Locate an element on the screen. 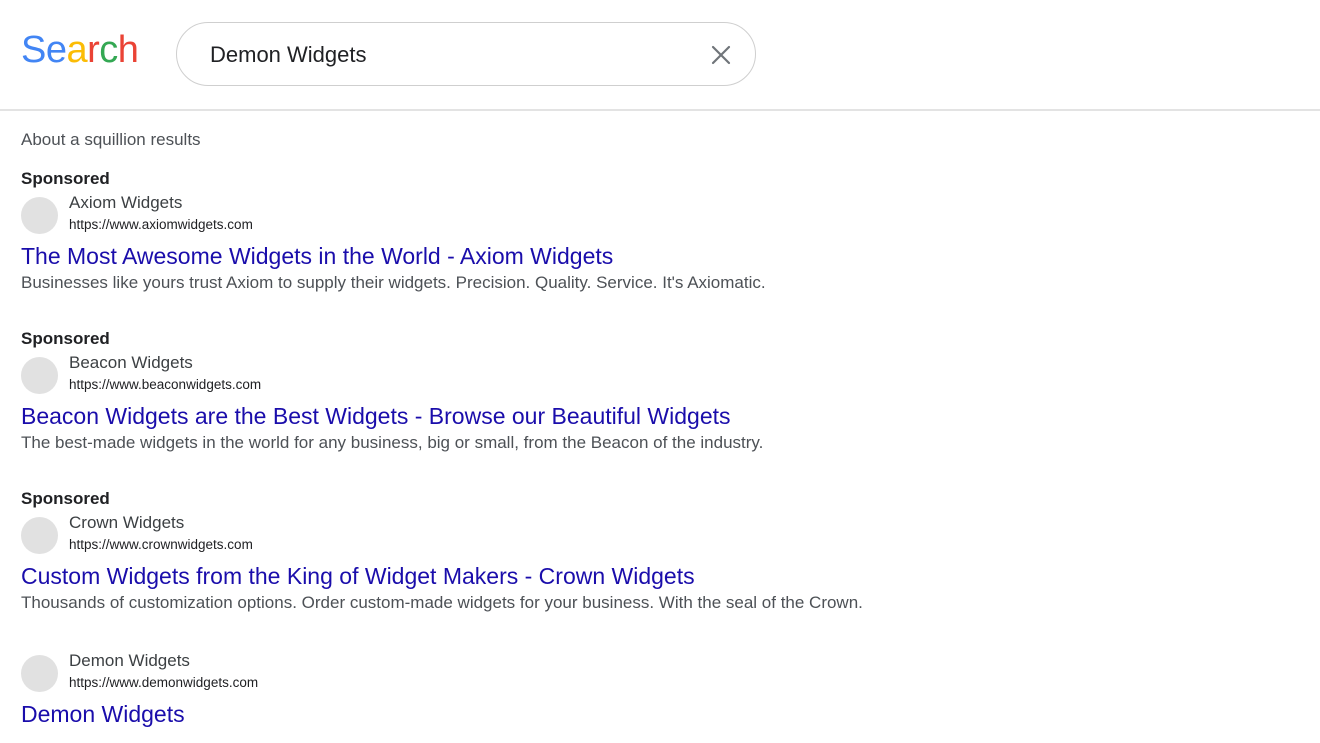 The image size is (1320, 743). logo-letter: a is located at coordinates (77, 50).